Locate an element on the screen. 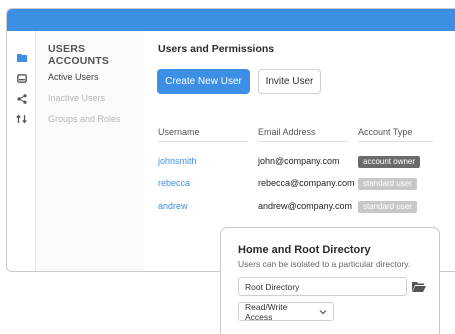  column-header-email: Email Address is located at coordinates (287, 132).